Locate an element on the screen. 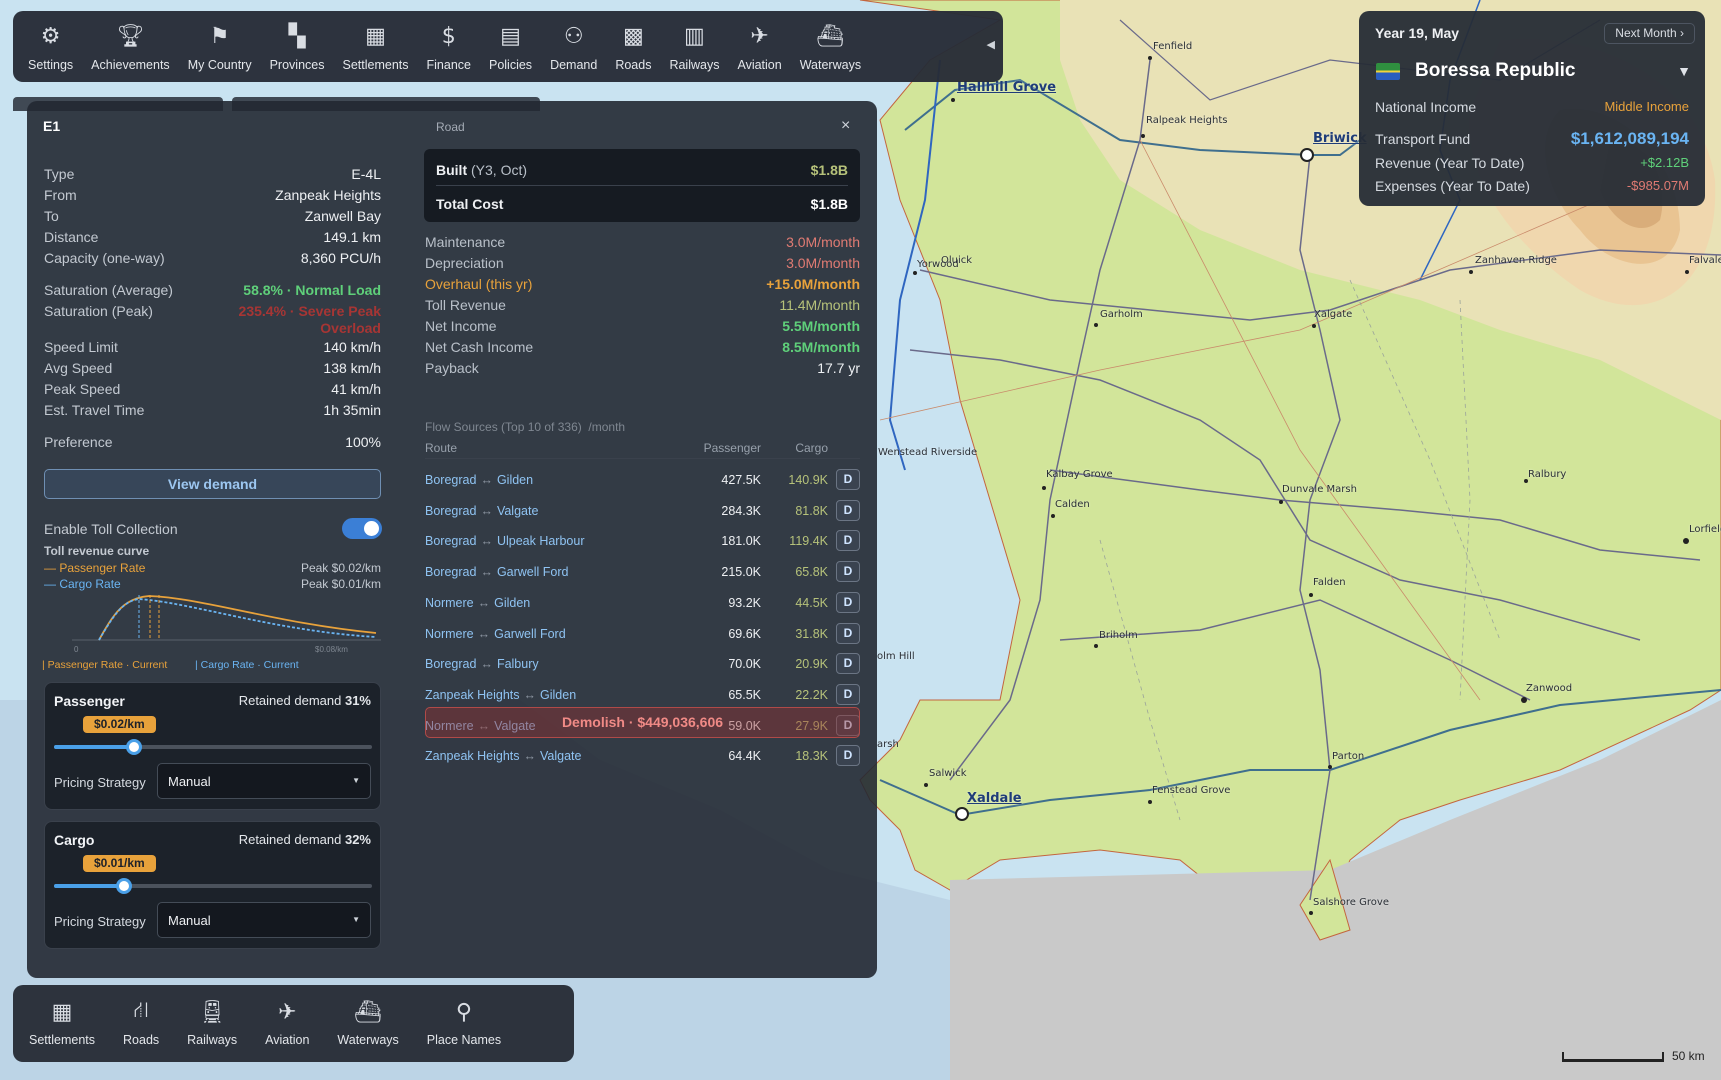 The image size is (1721, 1080). toolbar-finance: $ Finance is located at coordinates (449, 52).